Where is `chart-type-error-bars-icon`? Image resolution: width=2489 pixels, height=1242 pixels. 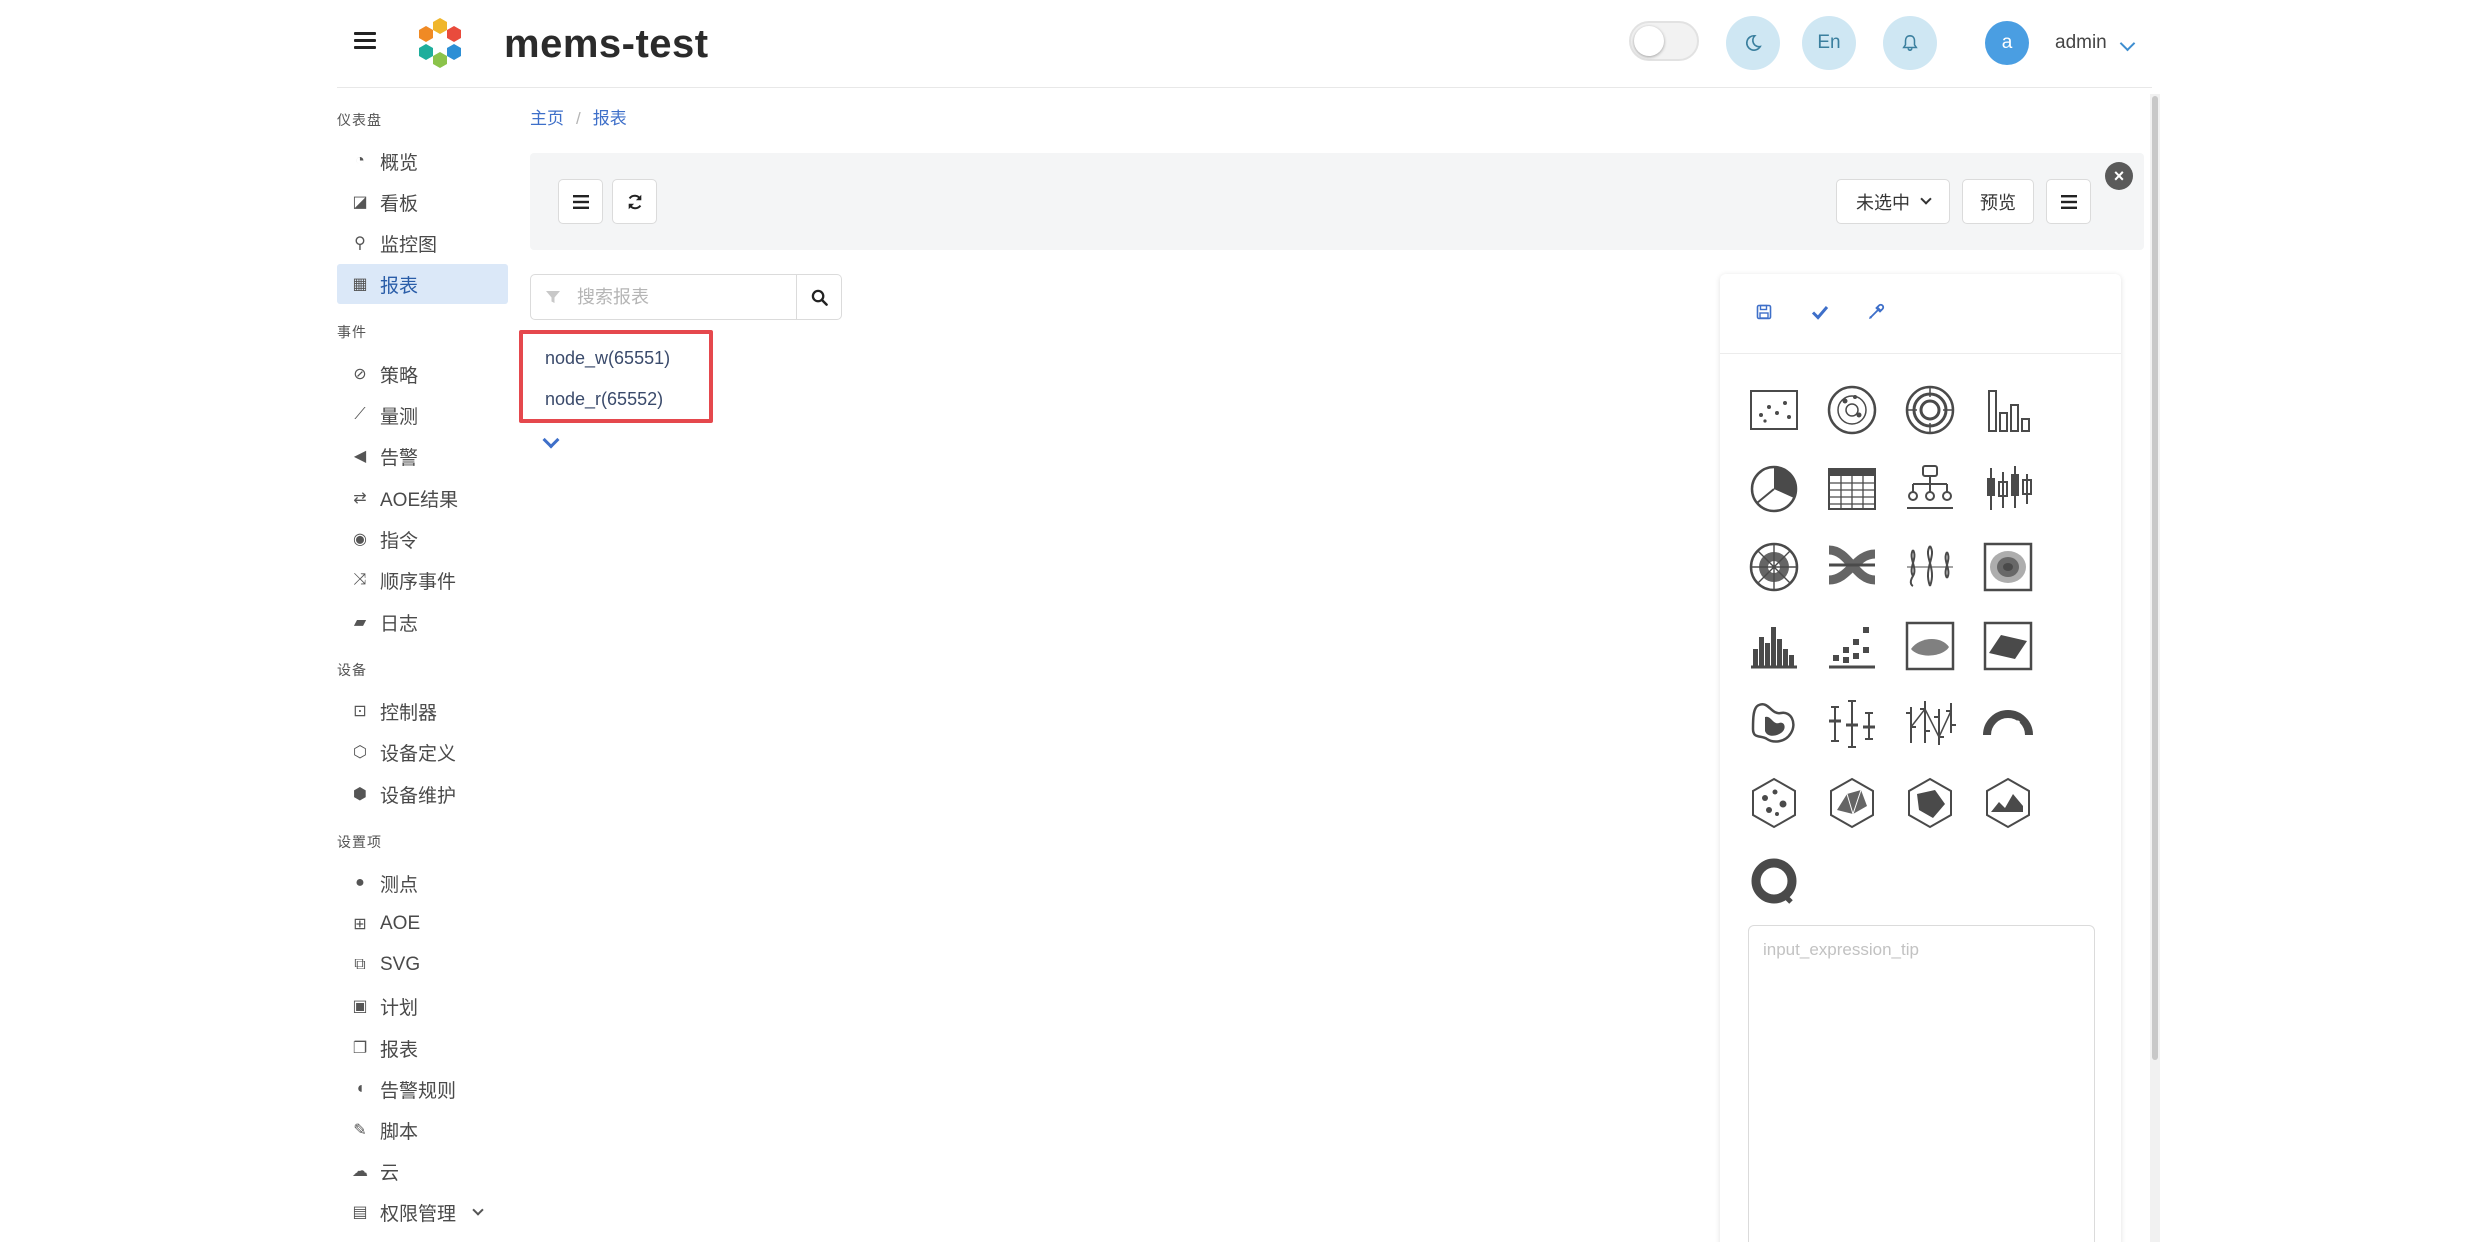 chart-type-error-bars-icon is located at coordinates (1852, 724).